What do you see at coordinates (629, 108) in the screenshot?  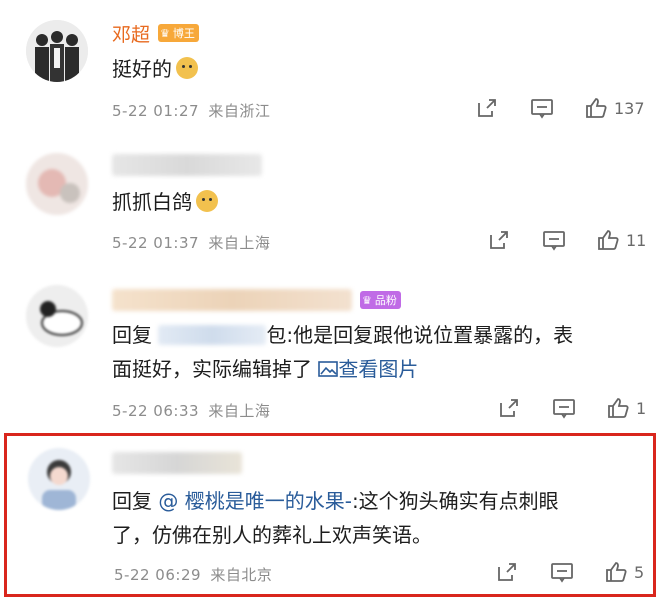 I see `like-count: 137` at bounding box center [629, 108].